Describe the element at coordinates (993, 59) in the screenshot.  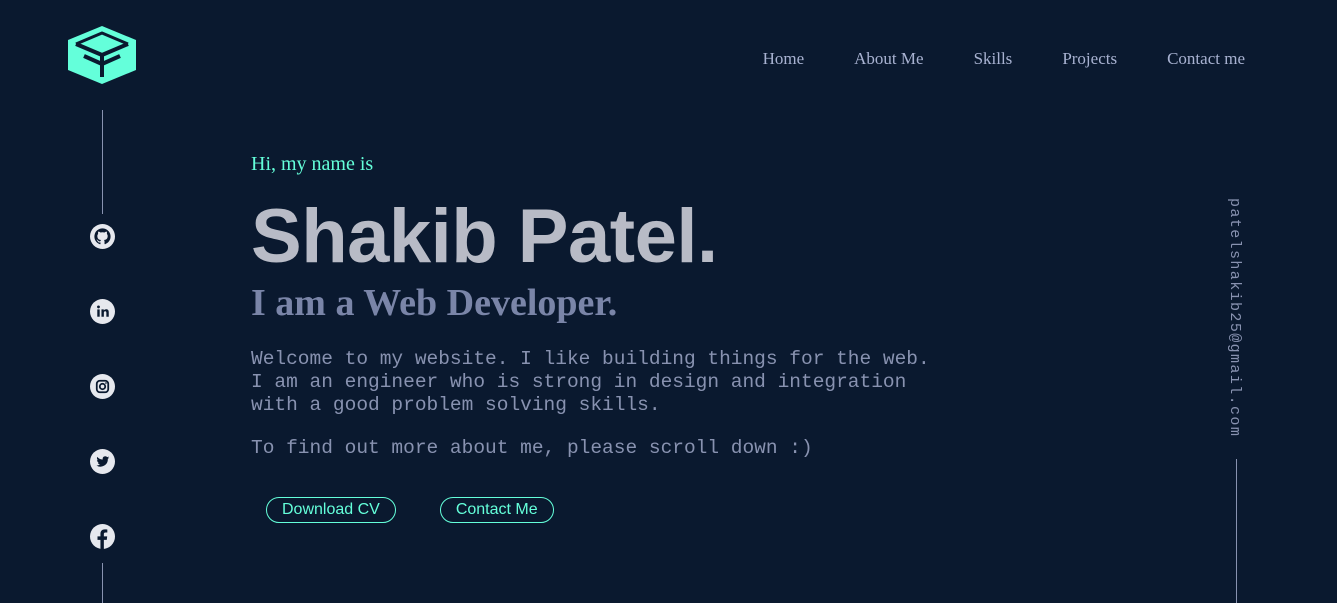
I see `nav-skills: Skills` at that location.